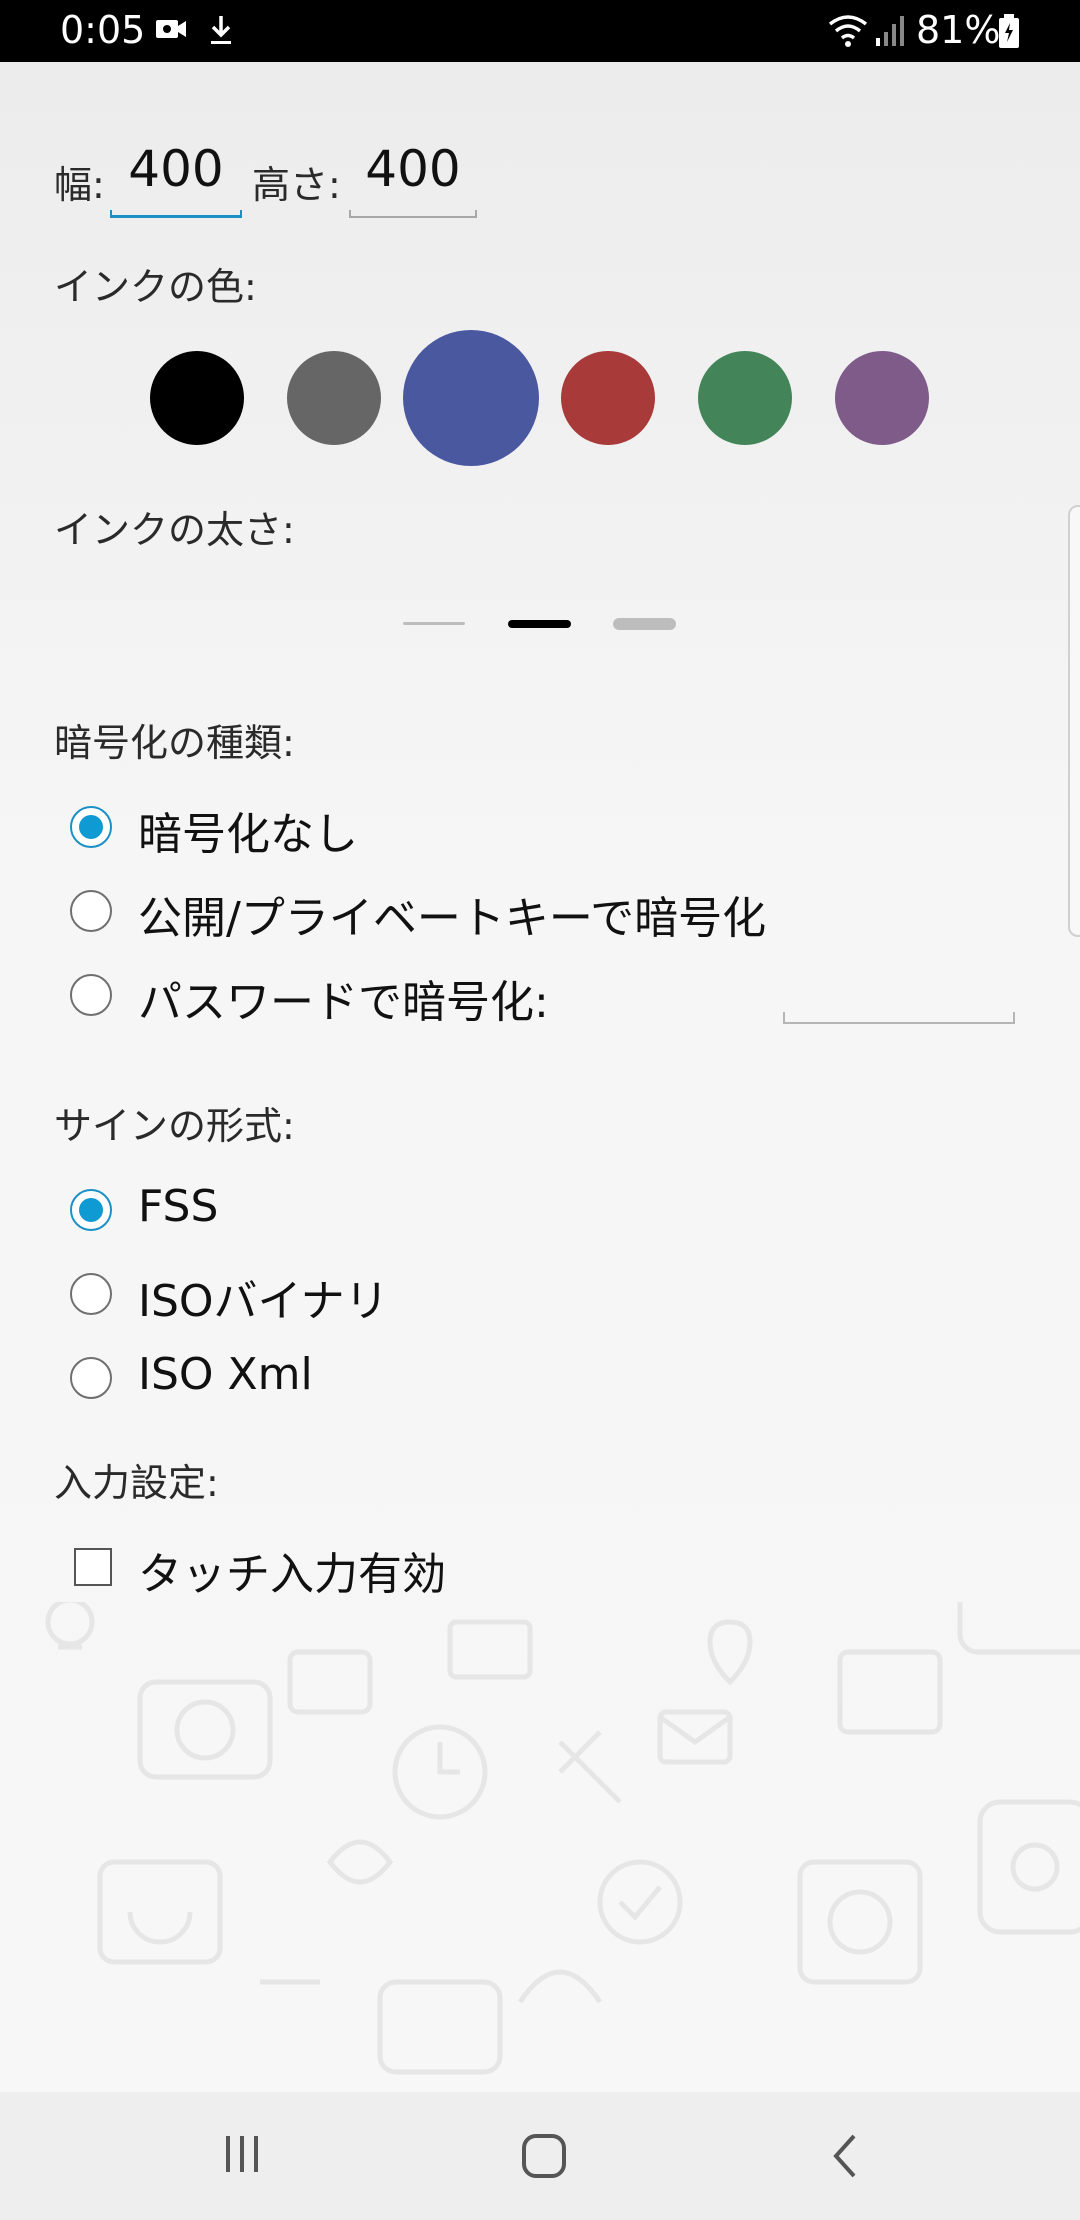 This screenshot has height=2220, width=1080. What do you see at coordinates (958, 30) in the screenshot?
I see `battery-level: 81%` at bounding box center [958, 30].